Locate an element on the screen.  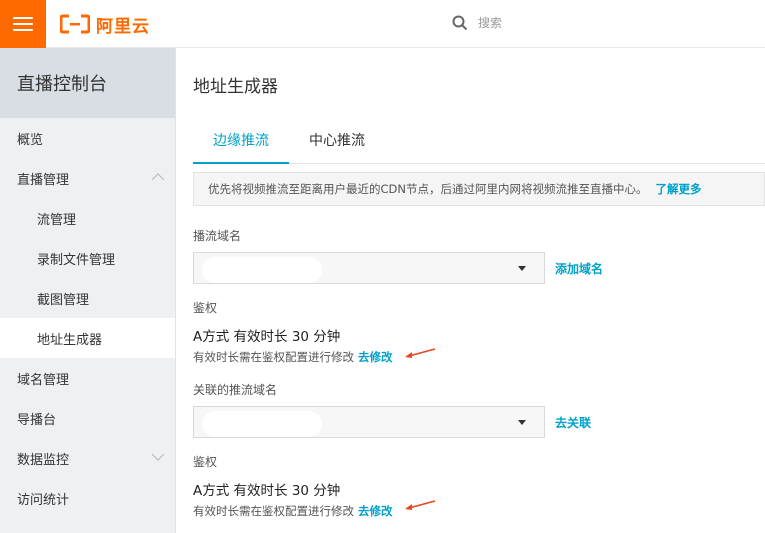
tab-edge-push: 边缘推流 is located at coordinates (241, 144).